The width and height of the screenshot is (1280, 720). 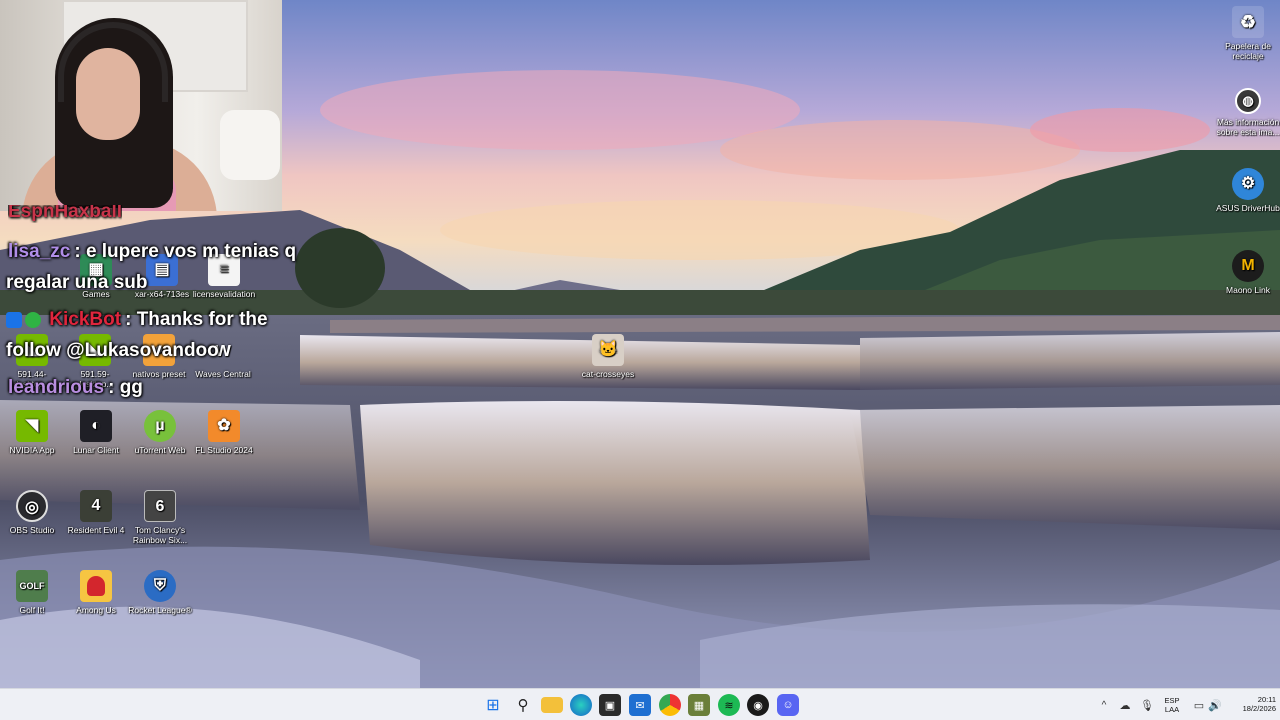 What do you see at coordinates (1125, 705) in the screenshot?
I see `network-cloud-icon: ☁` at bounding box center [1125, 705].